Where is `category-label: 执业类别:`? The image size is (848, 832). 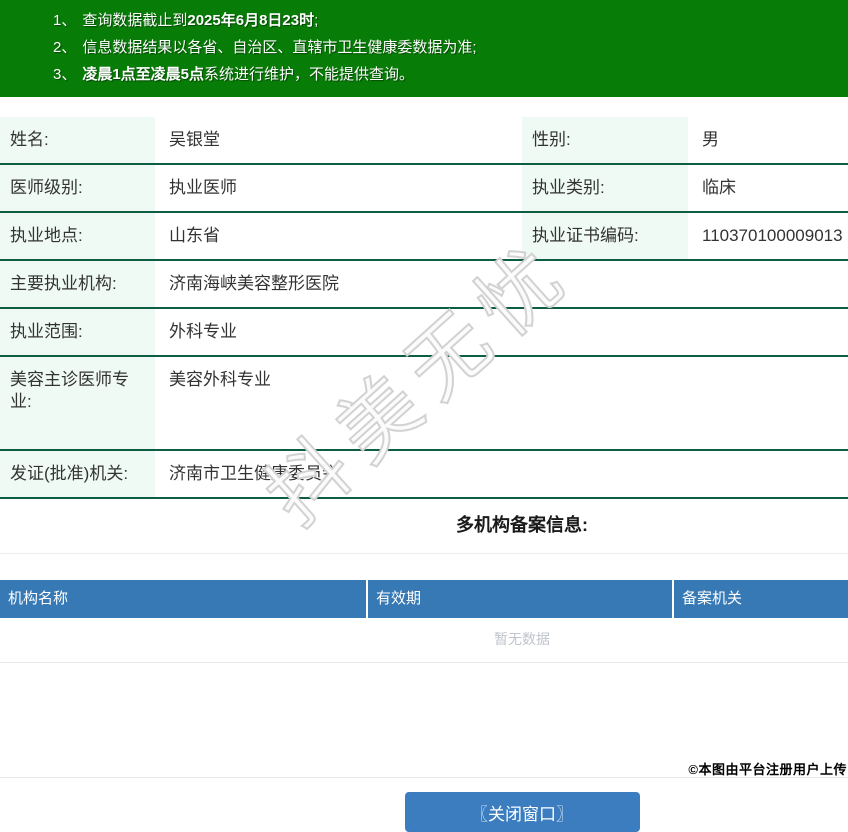 category-label: 执业类别: is located at coordinates (605, 188).